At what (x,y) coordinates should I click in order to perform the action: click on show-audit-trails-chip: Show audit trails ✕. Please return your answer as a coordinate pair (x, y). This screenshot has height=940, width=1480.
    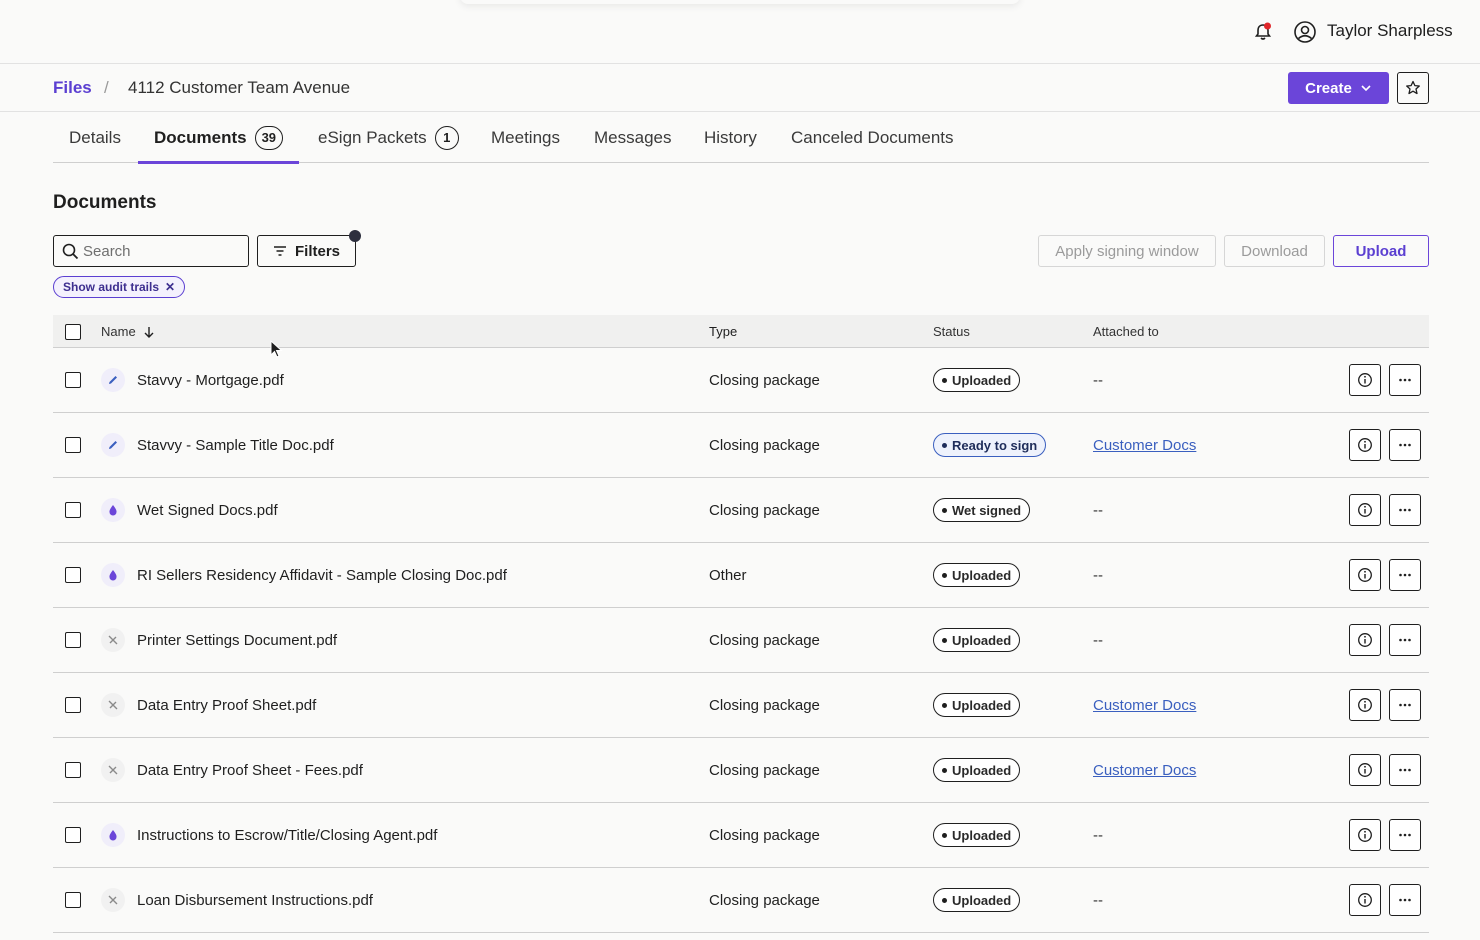
    Looking at the image, I should click on (119, 287).